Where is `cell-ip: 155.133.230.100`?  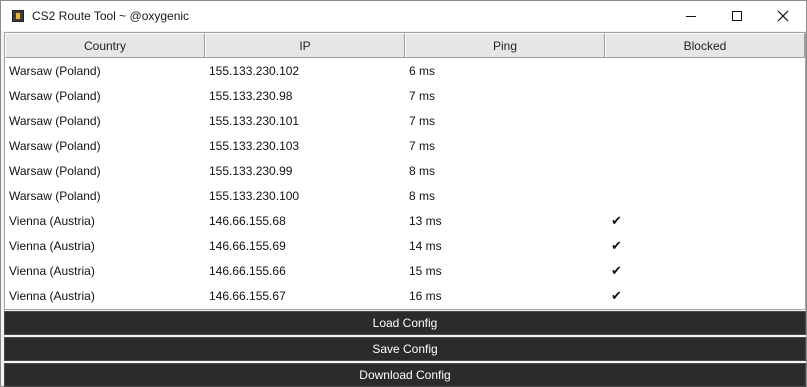
cell-ip: 155.133.230.100 is located at coordinates (254, 195).